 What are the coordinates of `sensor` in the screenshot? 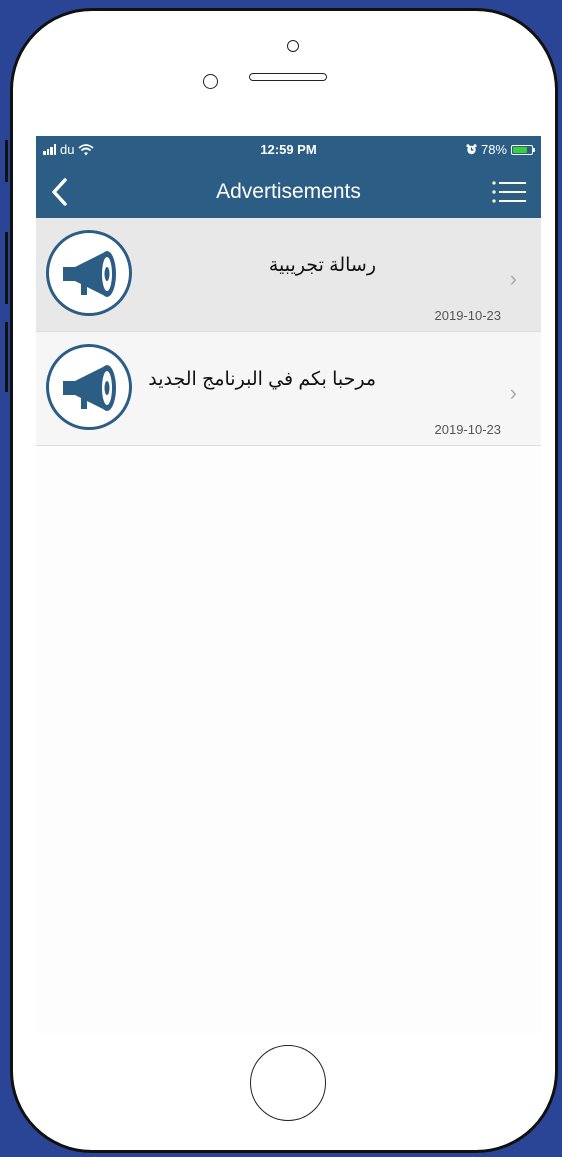 It's located at (210, 81).